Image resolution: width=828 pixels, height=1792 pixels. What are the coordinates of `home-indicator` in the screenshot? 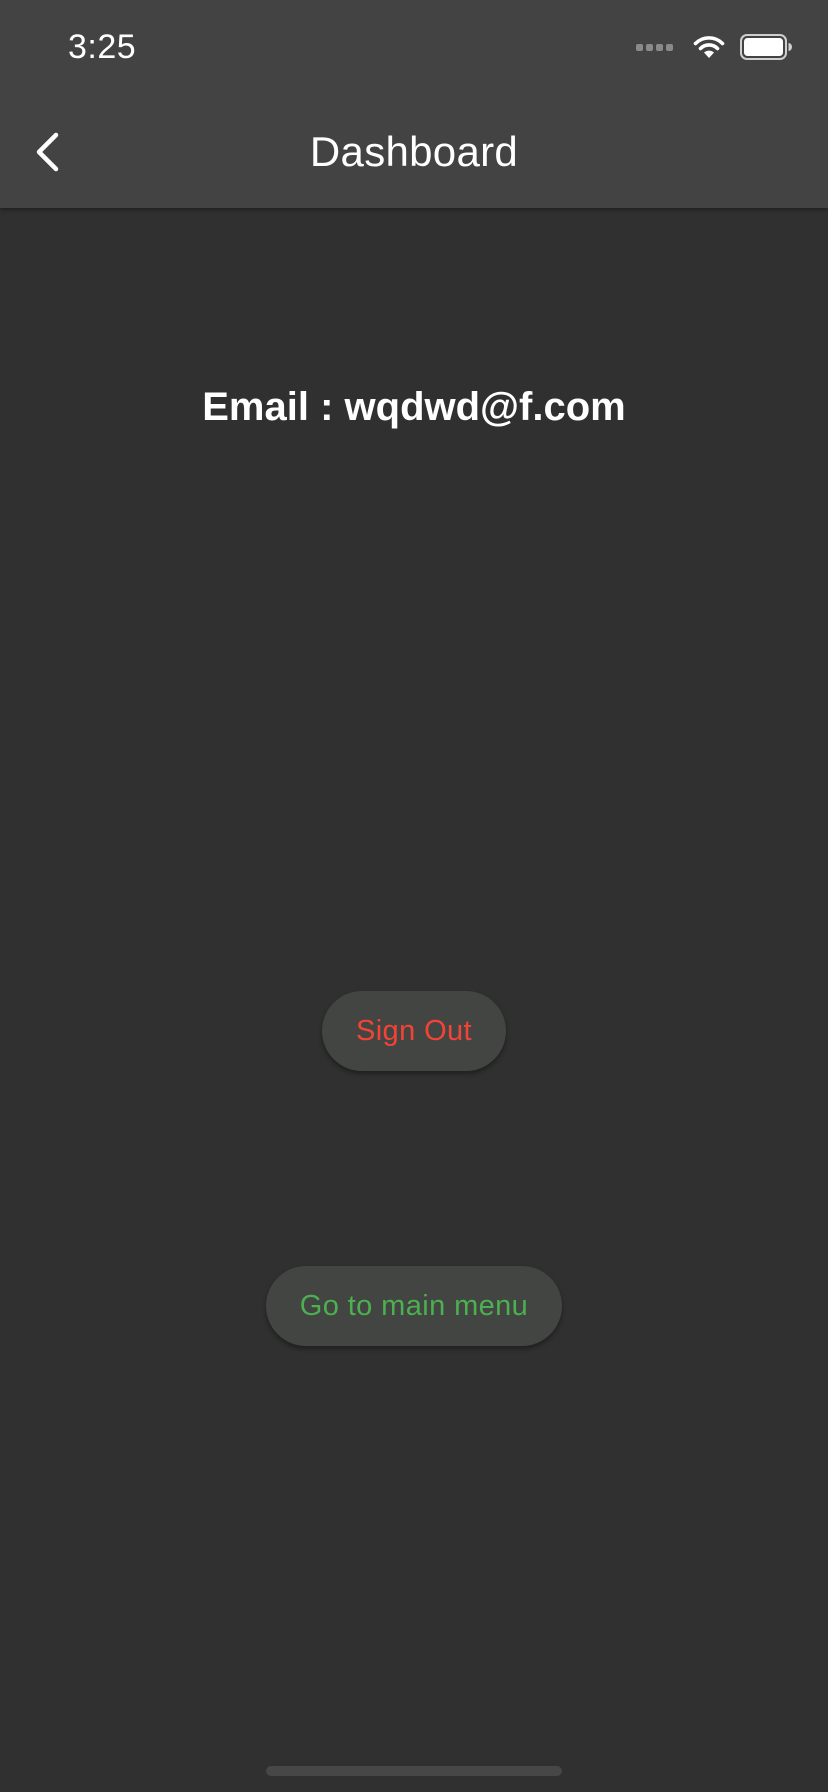 It's located at (414, 1771).